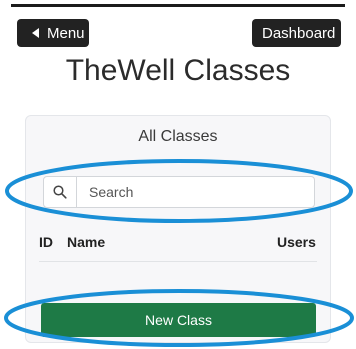 This screenshot has height=349, width=356. I want to click on search-group, so click(179, 192).